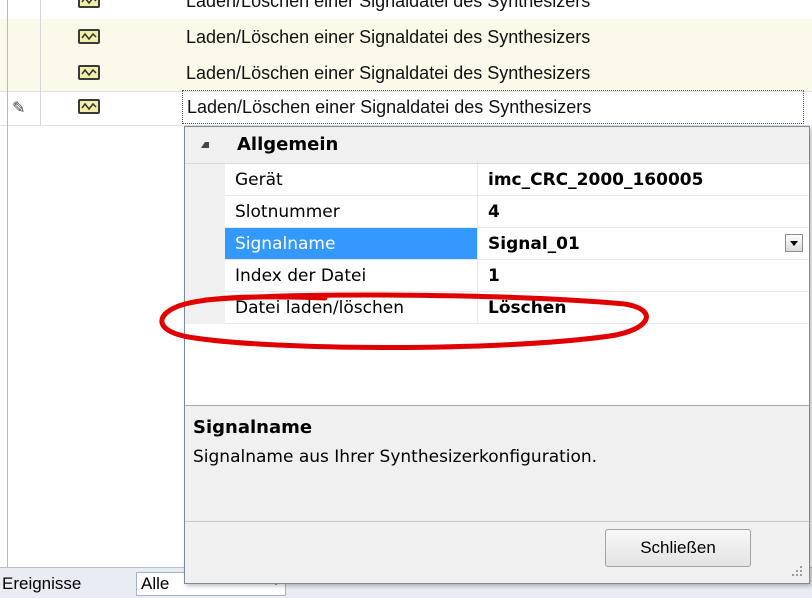  Describe the element at coordinates (19, 107) in the screenshot. I see `edit-pencil-icon: ✎` at that location.